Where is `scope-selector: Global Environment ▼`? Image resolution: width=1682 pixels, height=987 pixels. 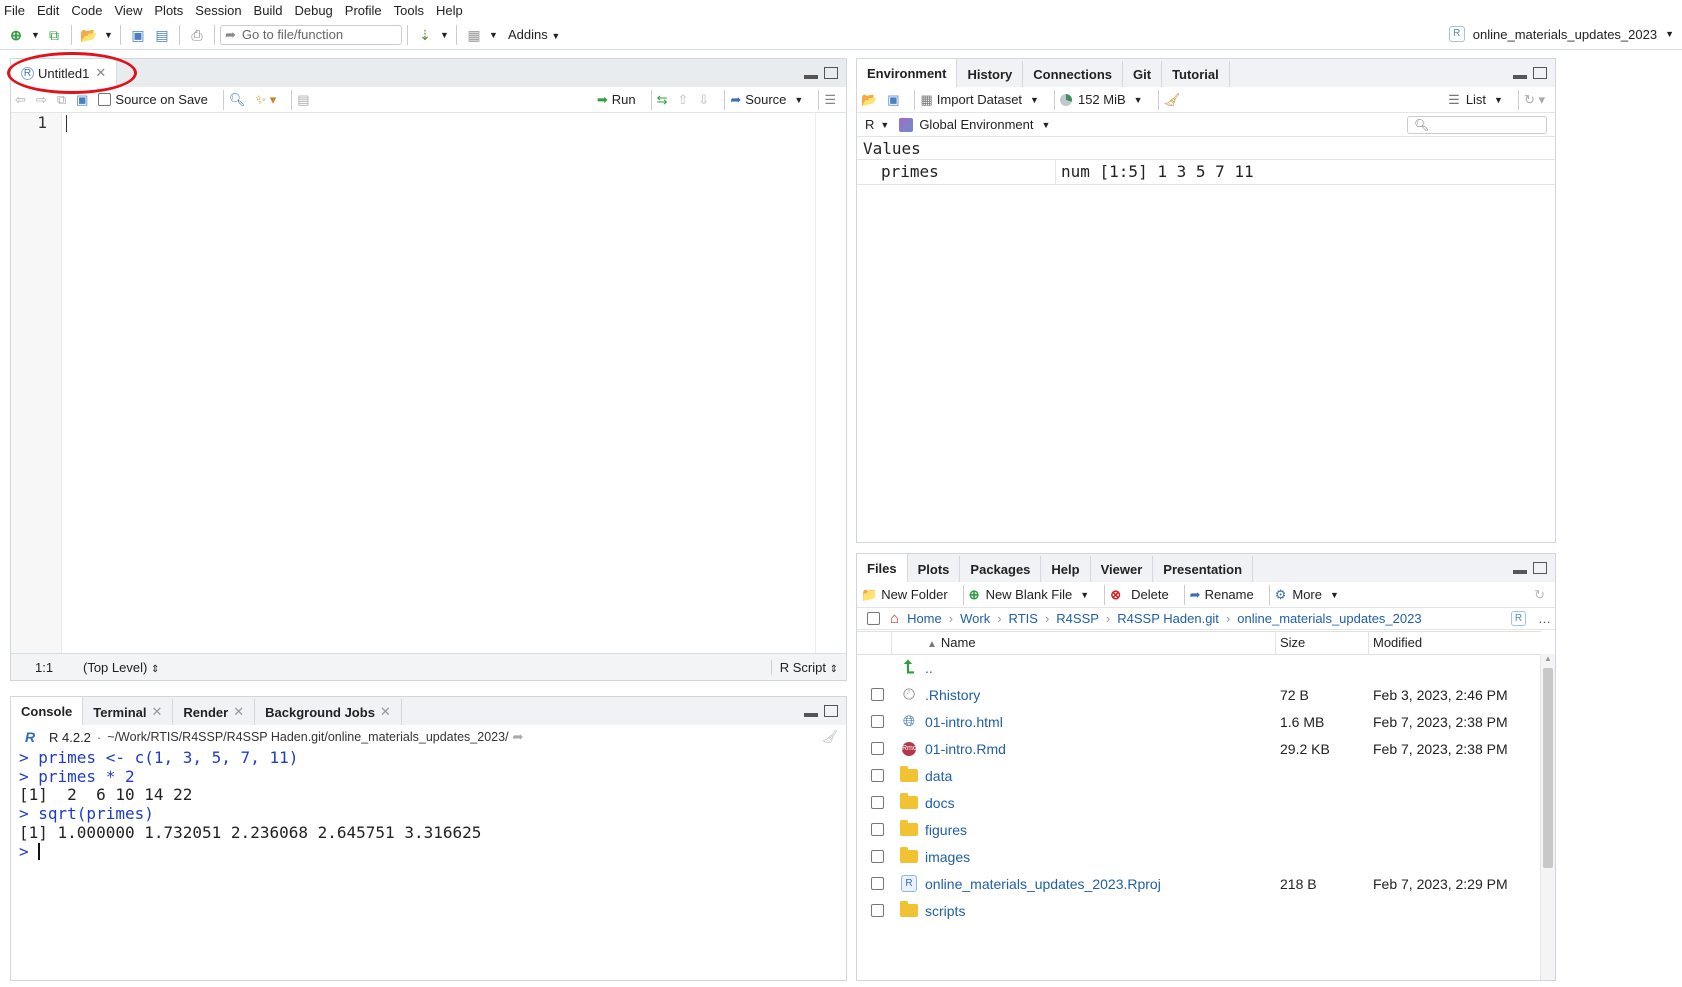
scope-selector: Global Environment ▼ is located at coordinates (974, 124).